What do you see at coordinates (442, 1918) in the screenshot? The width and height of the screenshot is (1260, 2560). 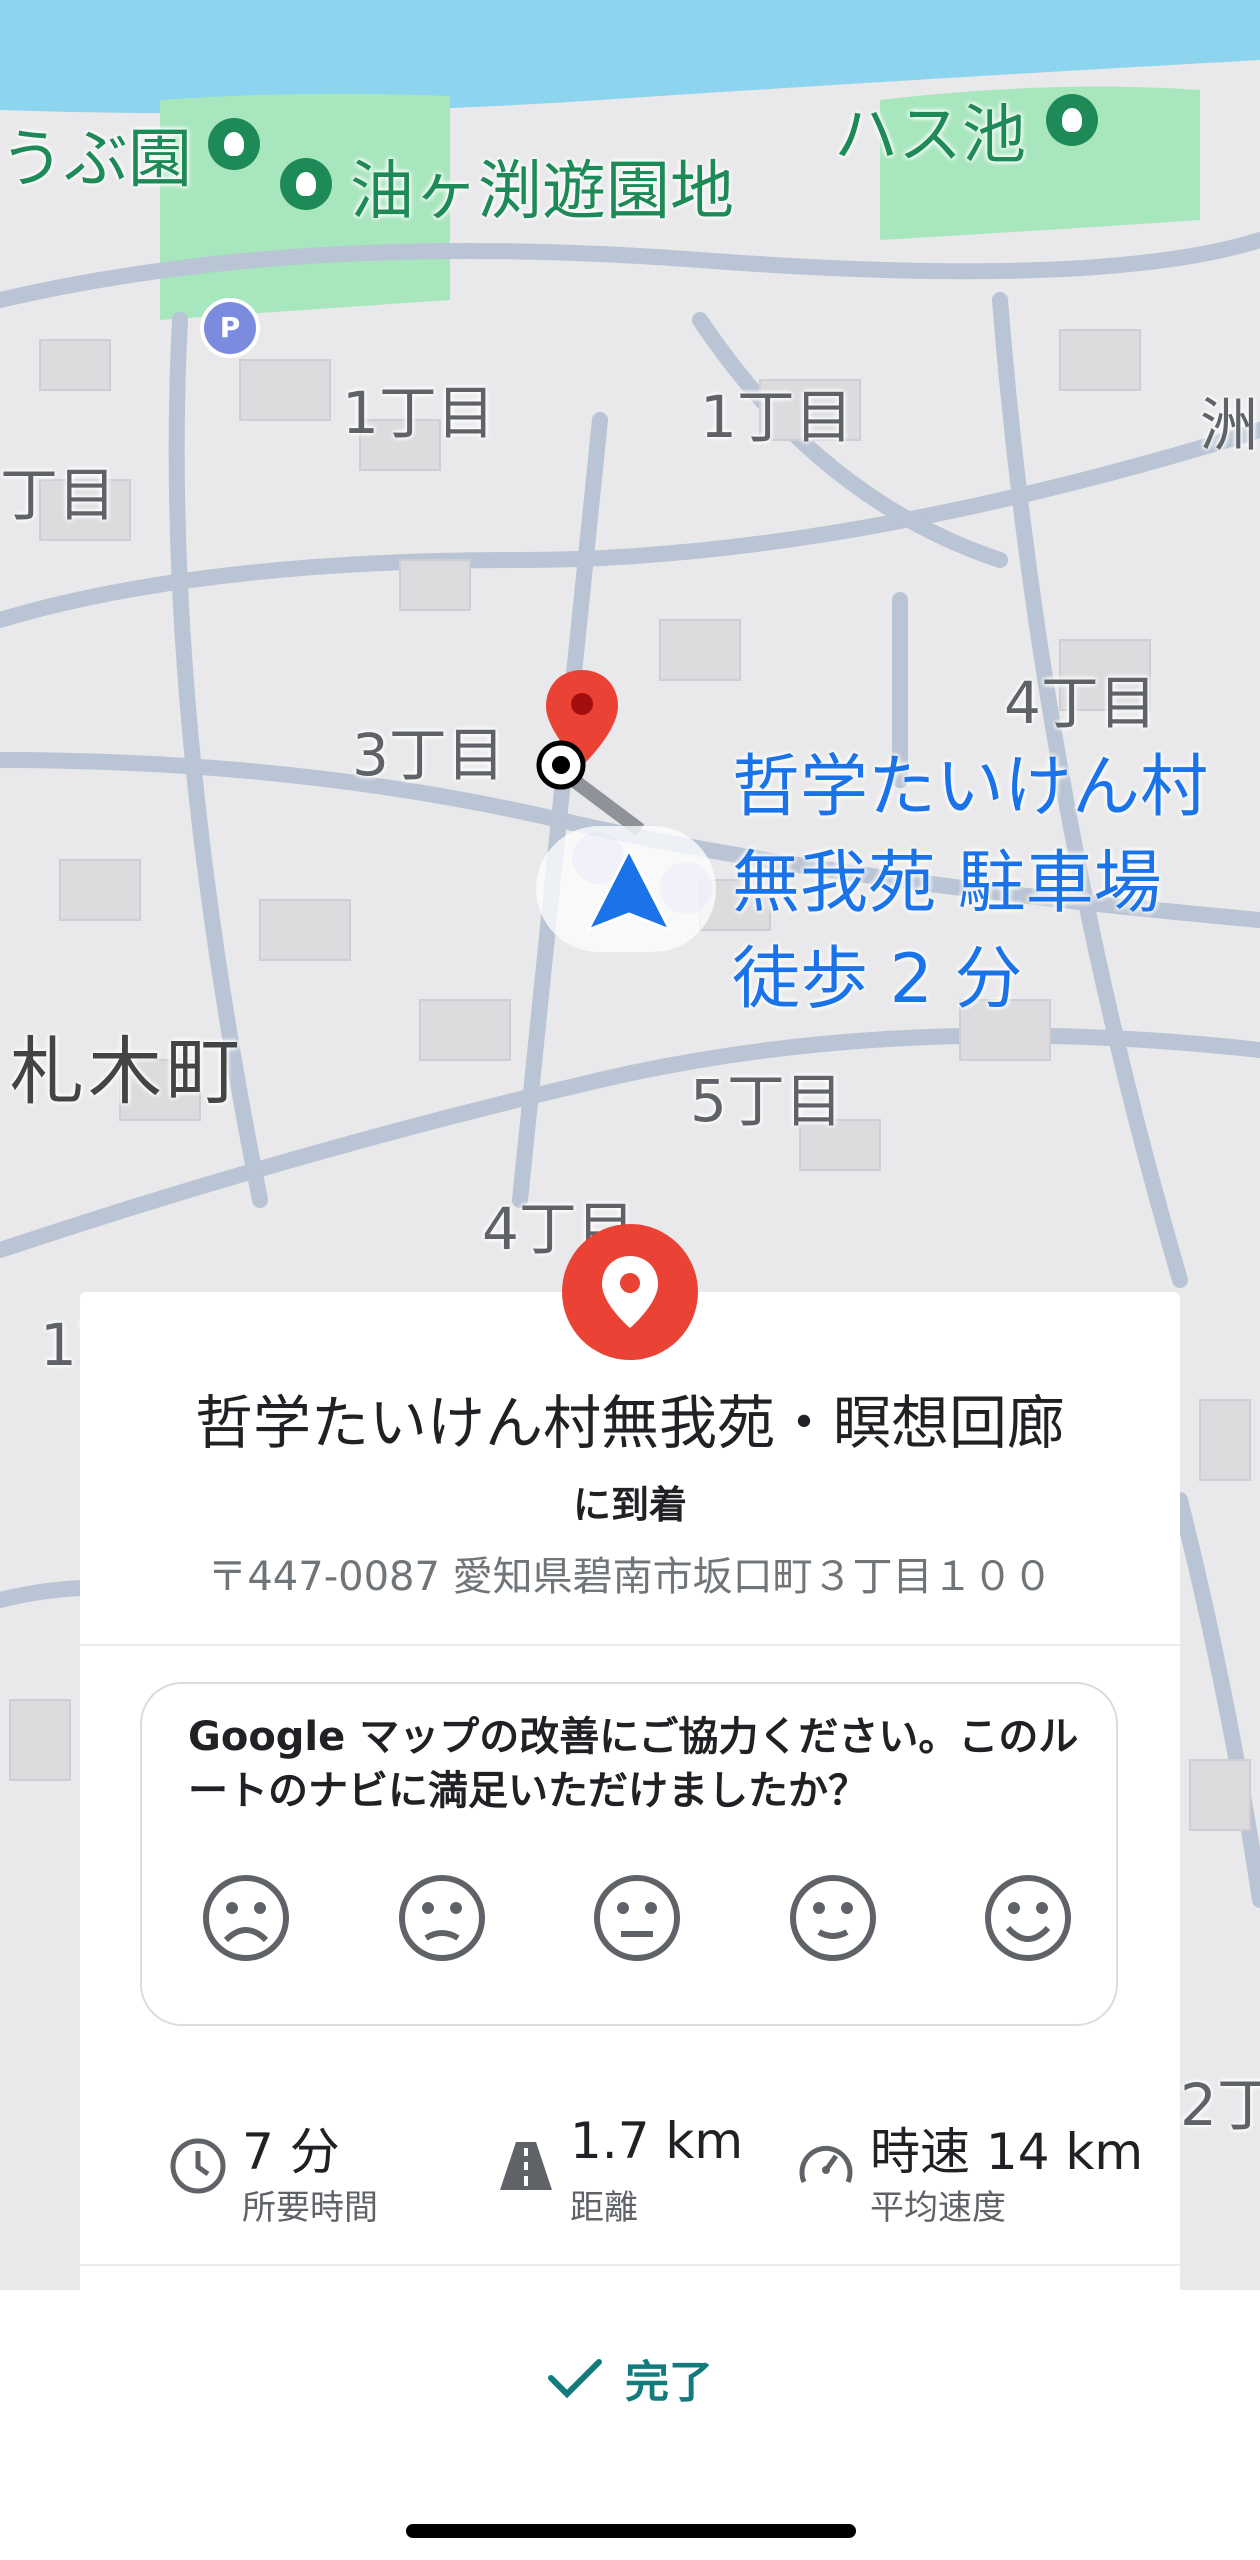 I see `dissatisfied-face-icon` at bounding box center [442, 1918].